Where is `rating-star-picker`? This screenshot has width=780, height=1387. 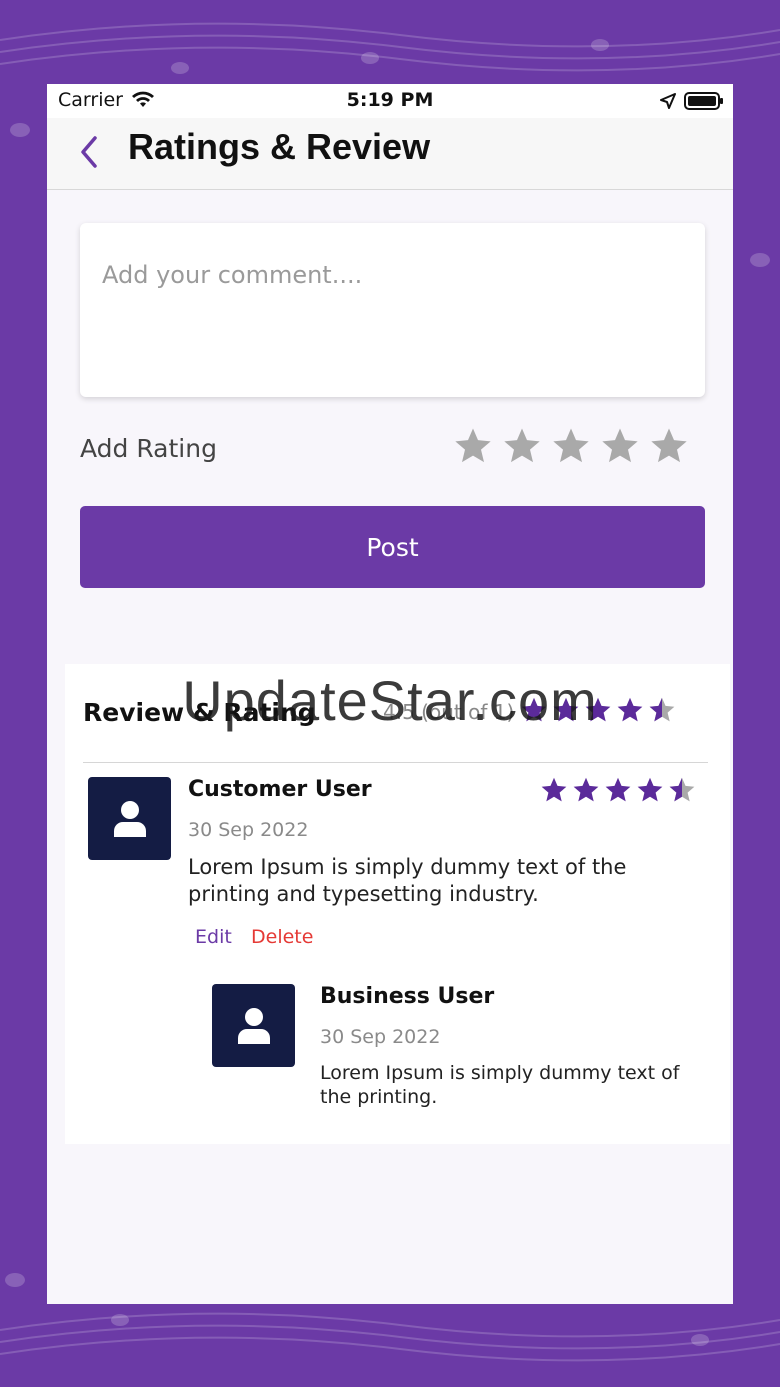 rating-star-picker is located at coordinates (575, 448).